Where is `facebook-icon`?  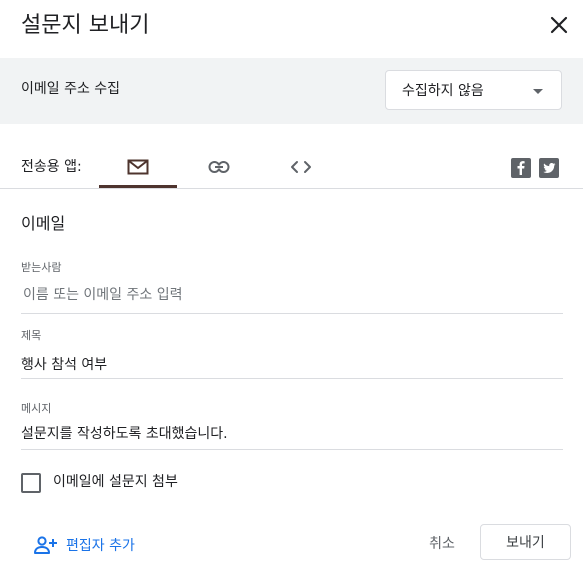
facebook-icon is located at coordinates (521, 168).